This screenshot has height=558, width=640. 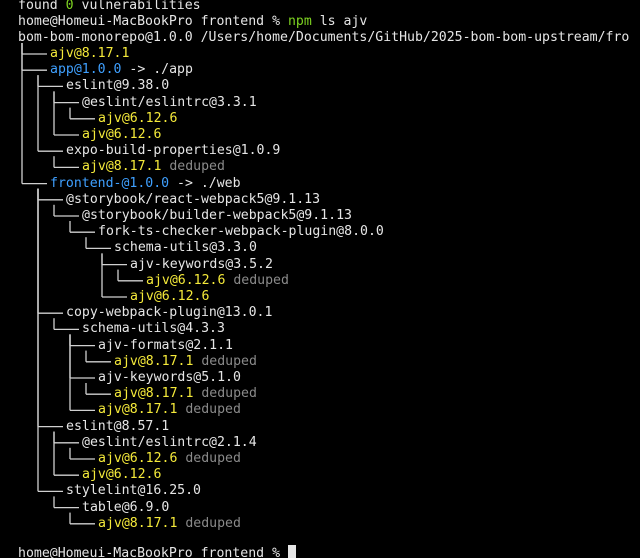 I want to click on command-name: npm, so click(x=299, y=21).